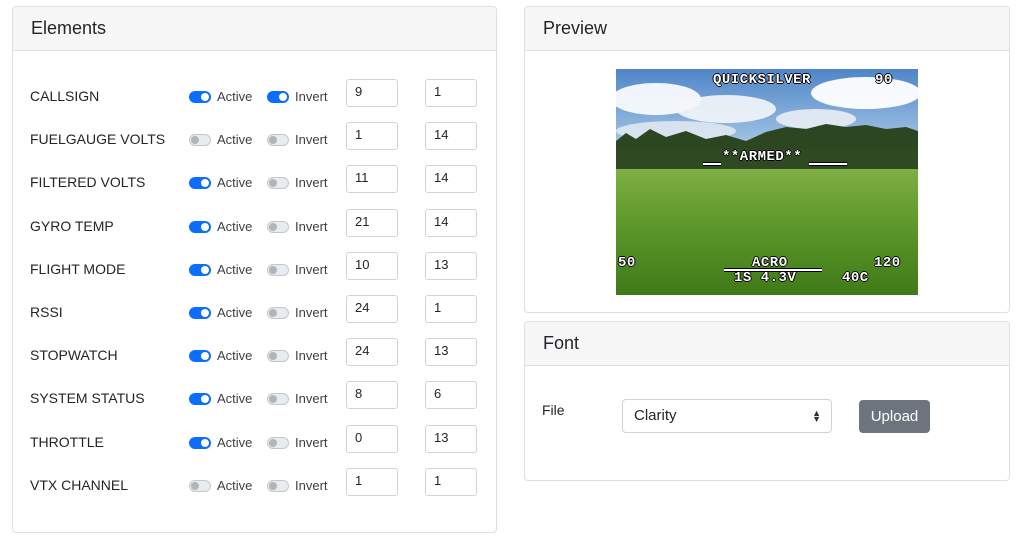 The width and height of the screenshot is (1036, 558). What do you see at coordinates (46, 312) in the screenshot?
I see `element-name: RSSI` at bounding box center [46, 312].